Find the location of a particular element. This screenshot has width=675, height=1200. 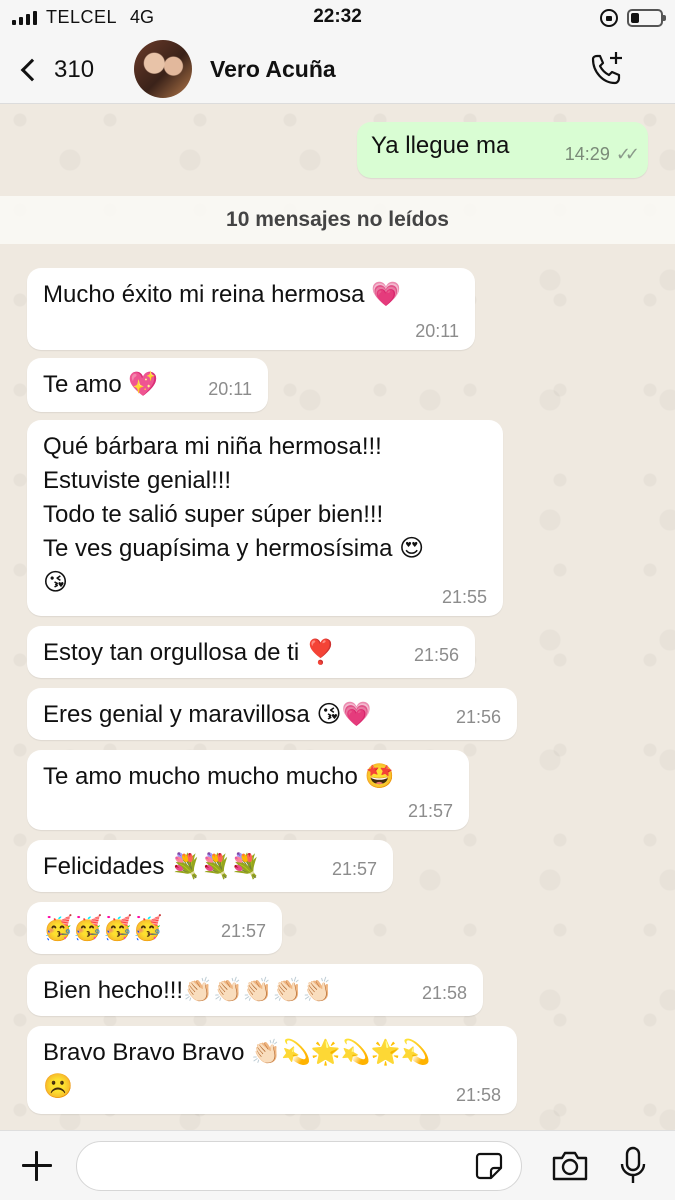

orientation-lock-icon is located at coordinates (609, 18).